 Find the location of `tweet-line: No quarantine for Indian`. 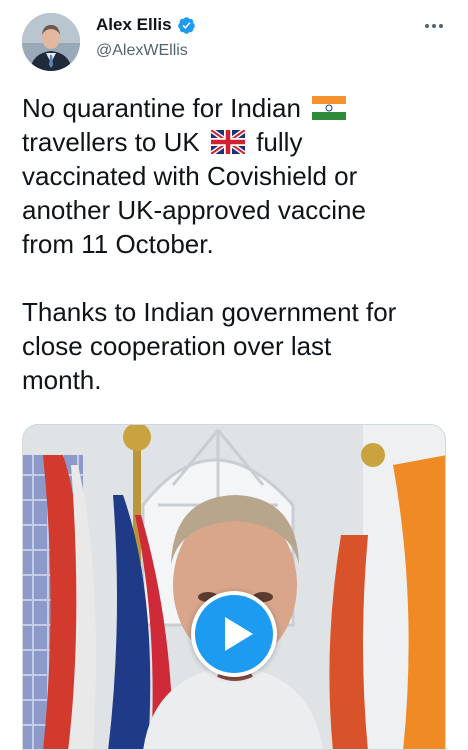

tweet-line: No quarantine for Indian is located at coordinates (161, 108).